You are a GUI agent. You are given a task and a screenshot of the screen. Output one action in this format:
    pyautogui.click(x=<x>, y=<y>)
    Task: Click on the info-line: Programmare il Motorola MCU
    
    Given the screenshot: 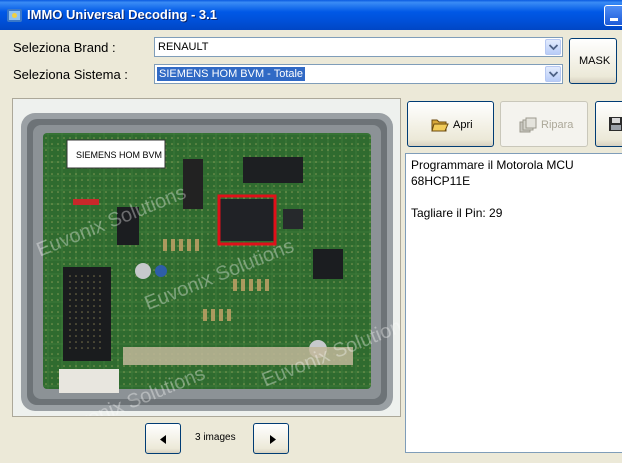 What is the action you would take?
    pyautogui.click(x=492, y=165)
    